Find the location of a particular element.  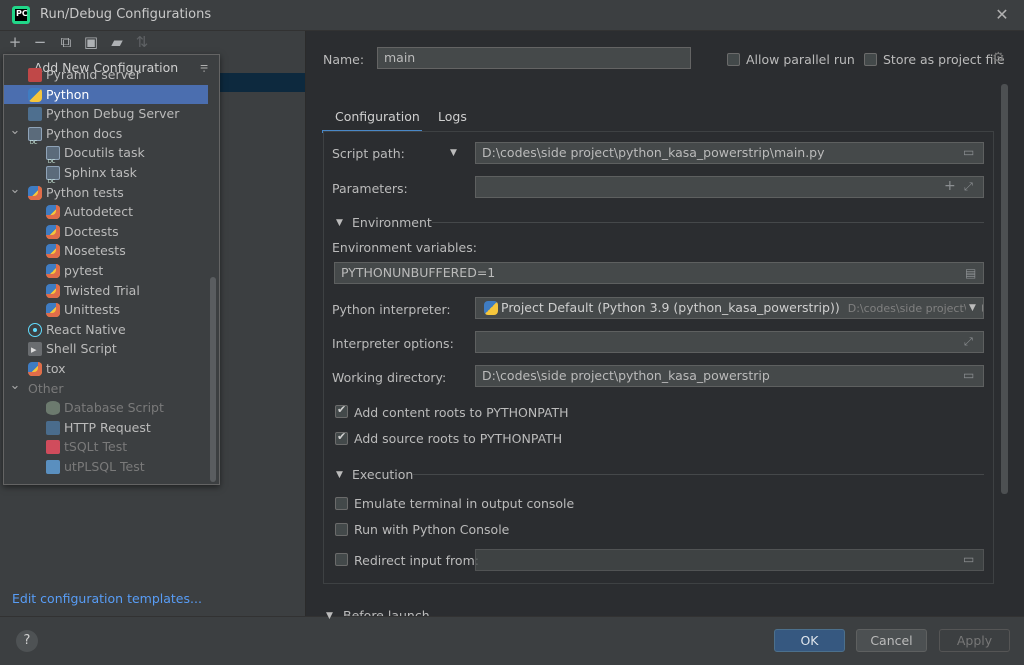

gear-icon: ⚙ is located at coordinates (998, 58).